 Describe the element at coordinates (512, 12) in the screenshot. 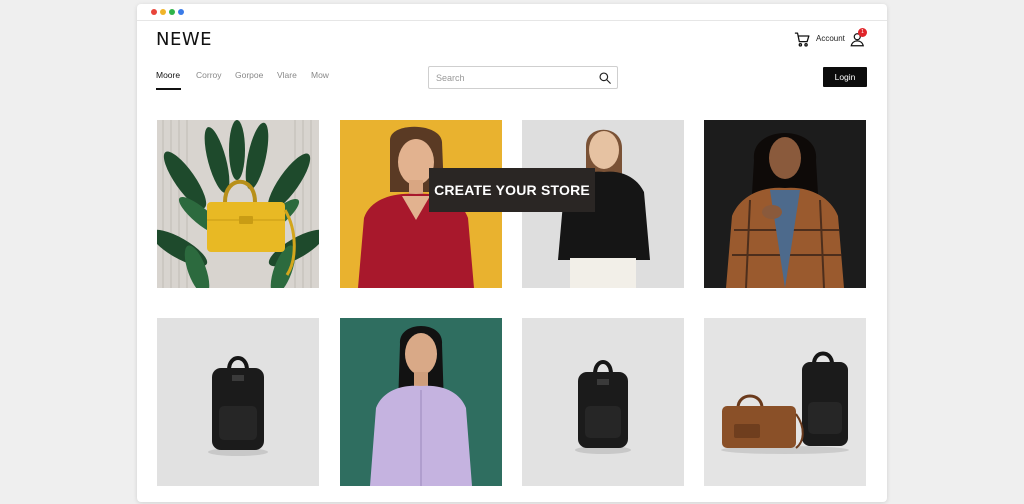

I see `window-titlebar` at that location.